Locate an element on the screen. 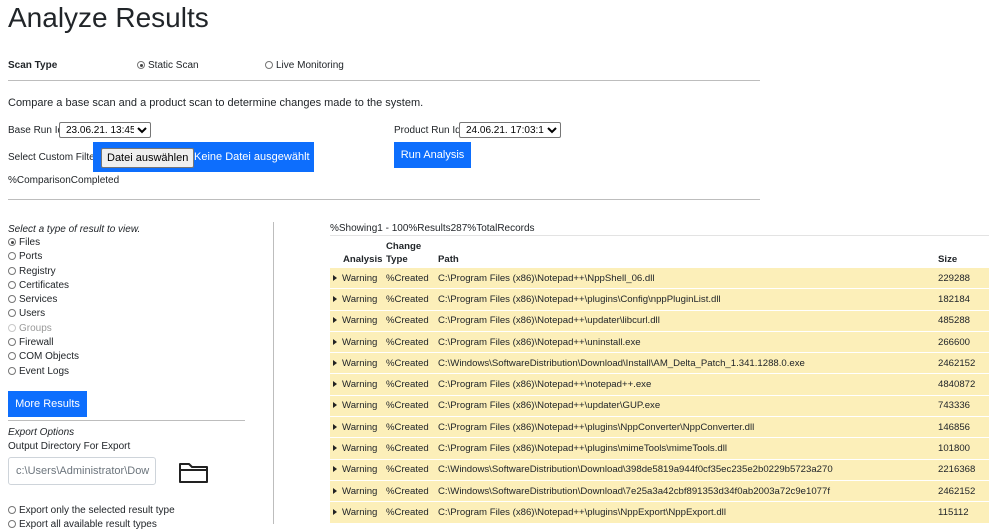  result-type-groups: Groups is located at coordinates (43, 329).